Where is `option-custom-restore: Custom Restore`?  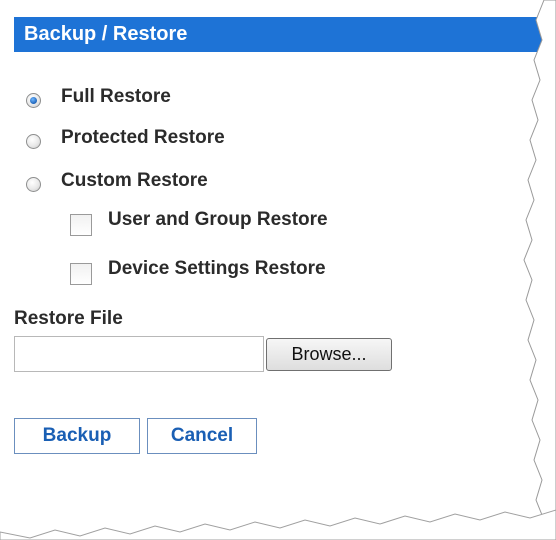 option-custom-restore: Custom Restore is located at coordinates (117, 181).